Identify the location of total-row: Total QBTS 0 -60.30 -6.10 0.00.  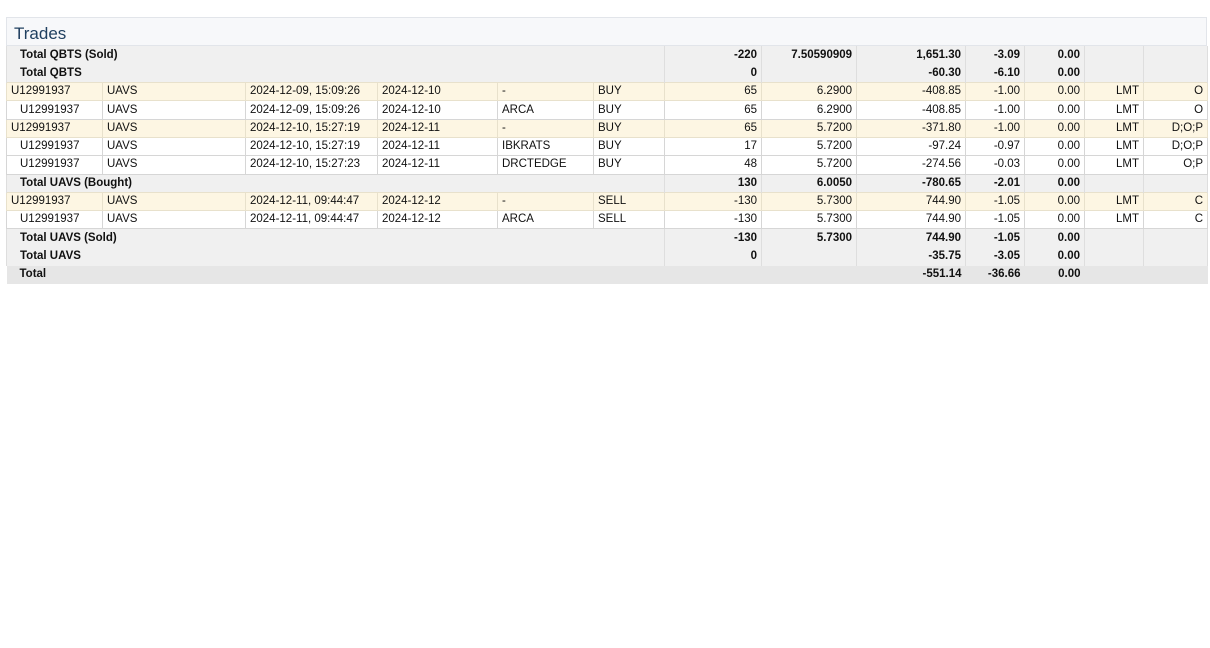
(607, 73).